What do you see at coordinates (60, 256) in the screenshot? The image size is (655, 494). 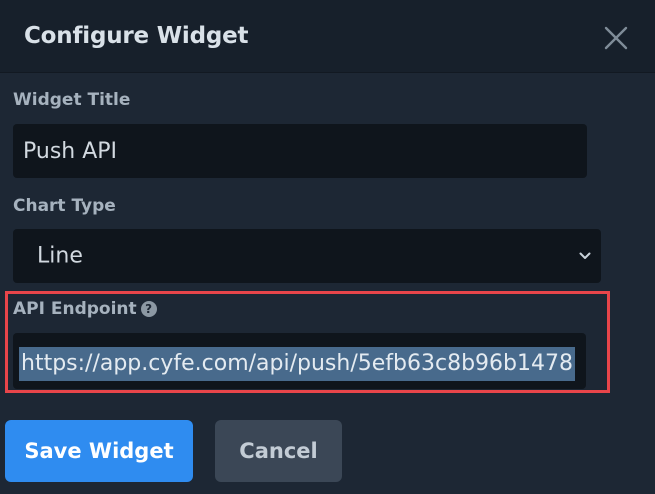 I see `chart-type-selected-value: Line` at bounding box center [60, 256].